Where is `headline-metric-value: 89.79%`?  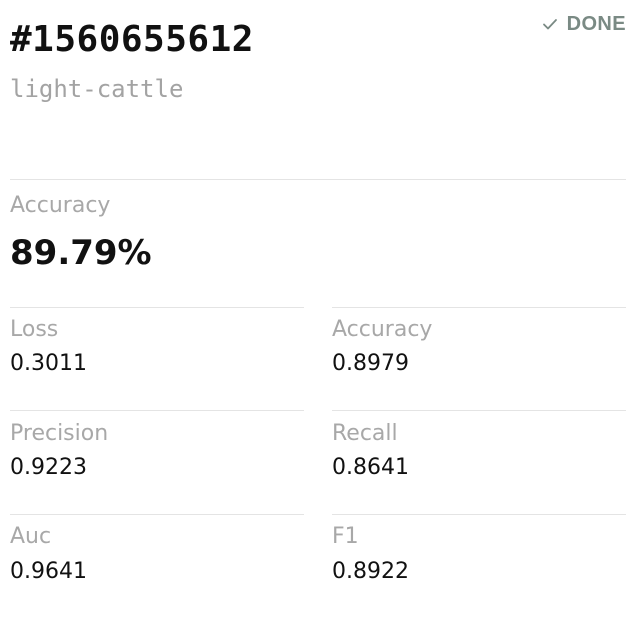 headline-metric-value: 89.79% is located at coordinates (81, 253).